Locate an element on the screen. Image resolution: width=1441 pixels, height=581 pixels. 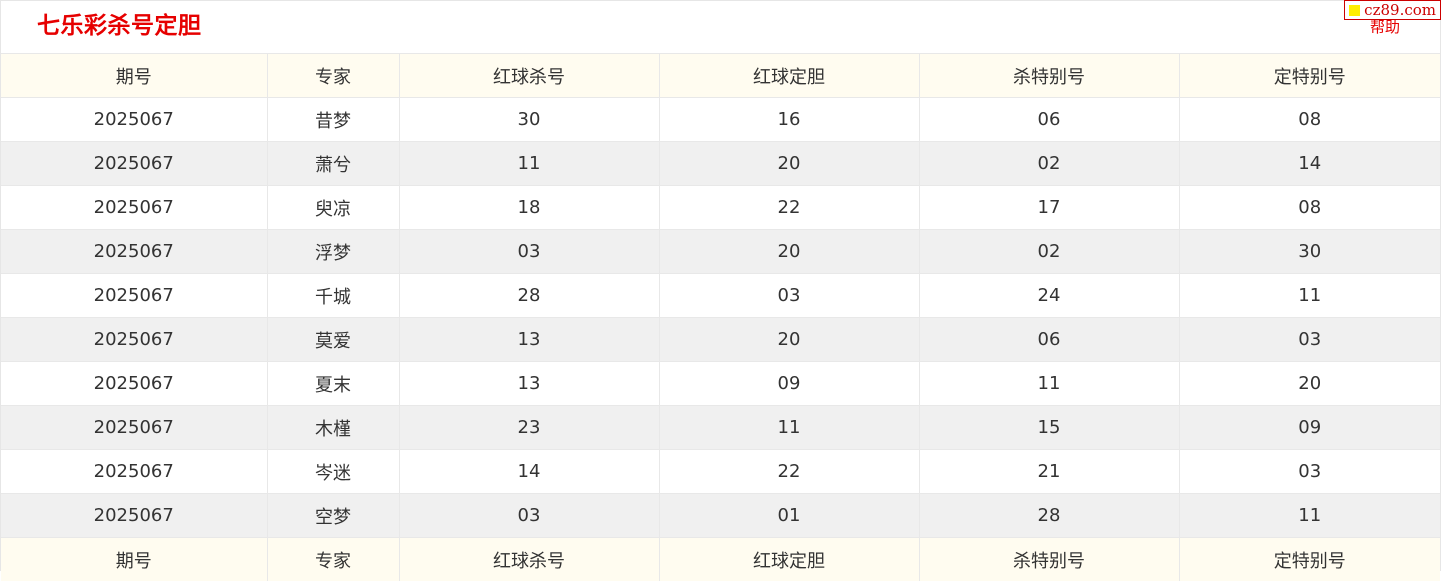
table-row: 2025067空梦03012811 is located at coordinates (720, 516).